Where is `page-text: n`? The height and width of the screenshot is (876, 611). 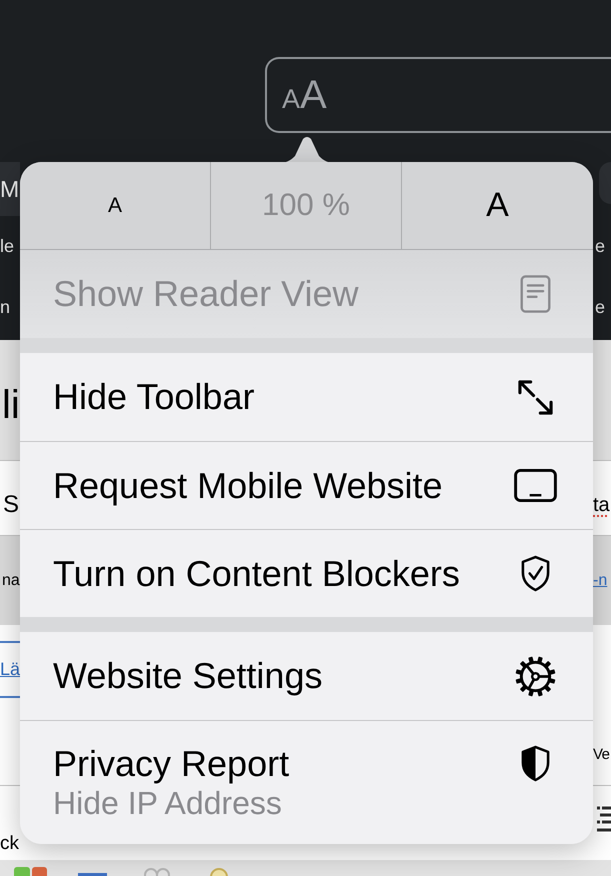
page-text: n is located at coordinates (5, 307).